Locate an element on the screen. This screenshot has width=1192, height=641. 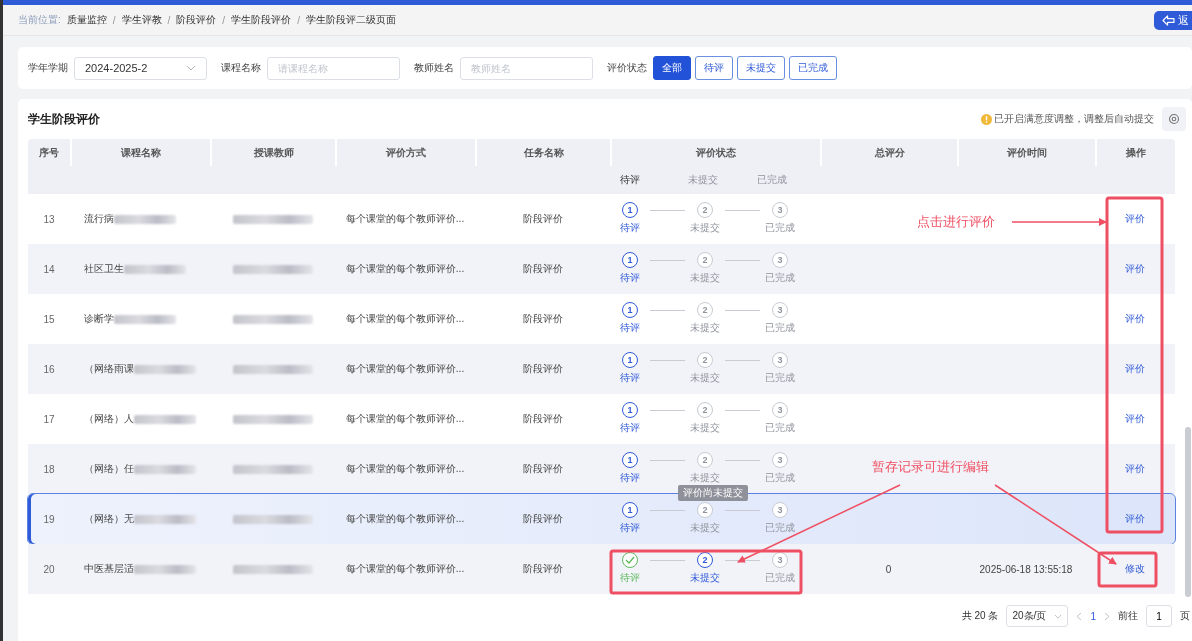
column-header: 序号 is located at coordinates (49, 152).